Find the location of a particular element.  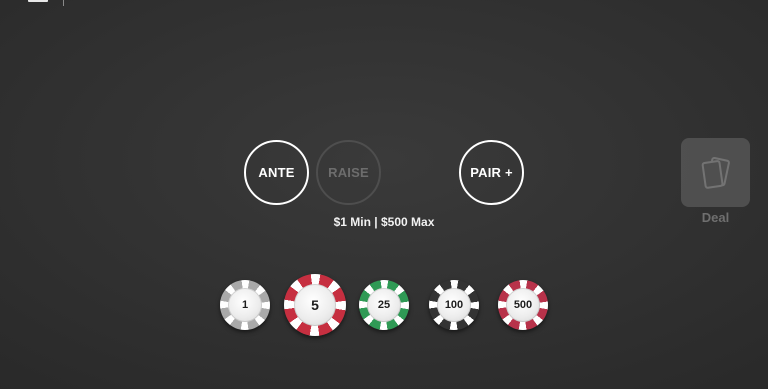

chip-5: 5 is located at coordinates (315, 305).